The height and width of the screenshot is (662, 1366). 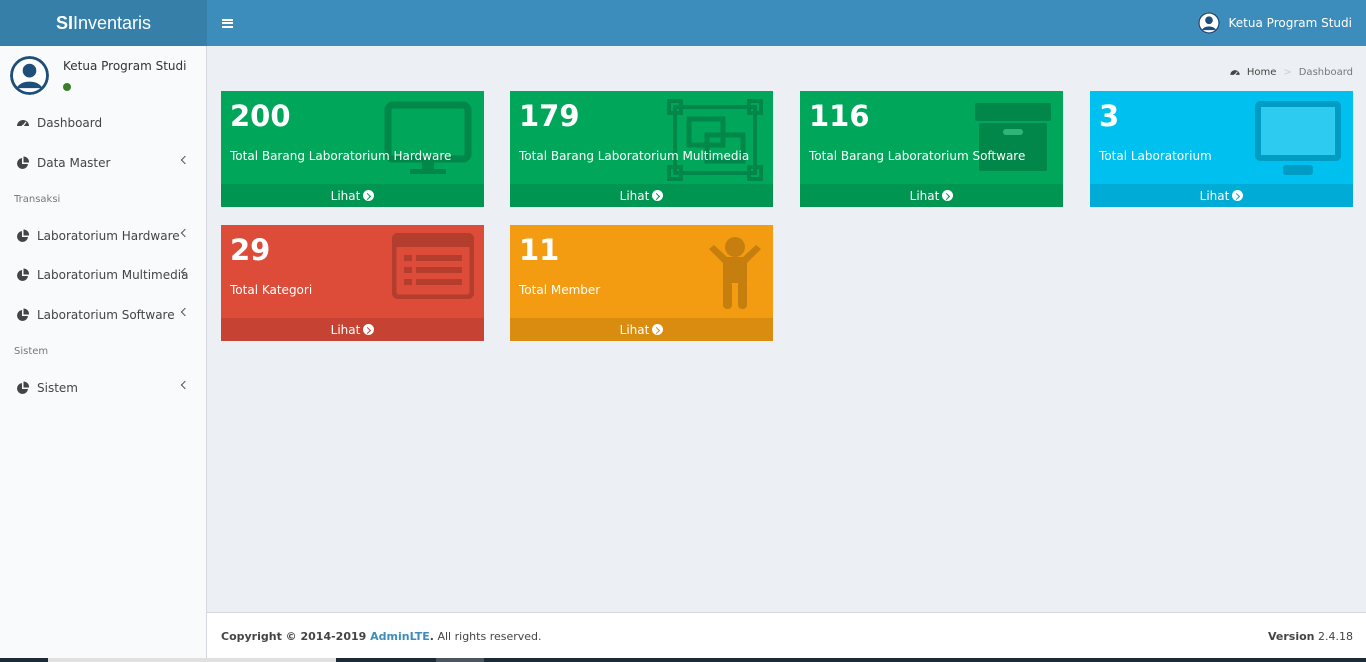 I want to click on sidebar-user-name: Ketua Program Studi, so click(x=125, y=66).